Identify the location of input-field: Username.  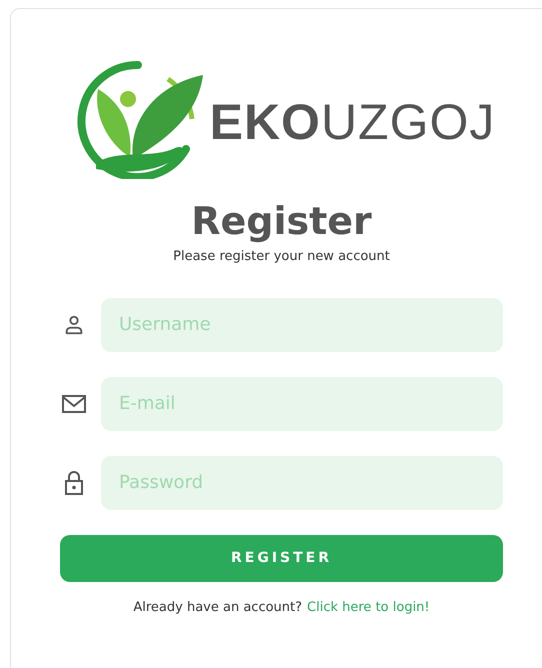
(302, 325).